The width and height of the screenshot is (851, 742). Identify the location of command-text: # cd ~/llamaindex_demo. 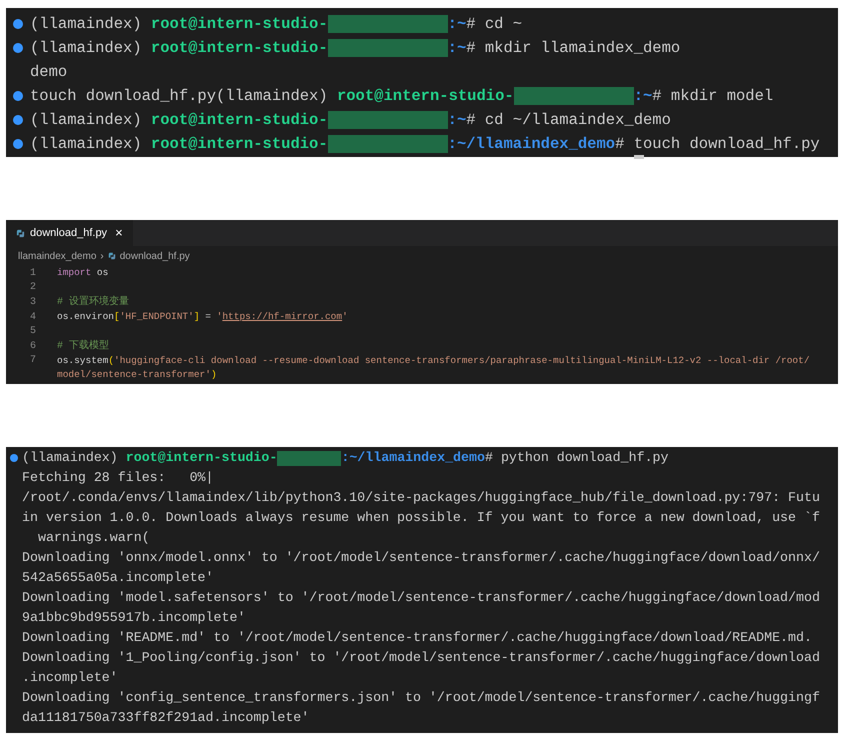
(568, 120).